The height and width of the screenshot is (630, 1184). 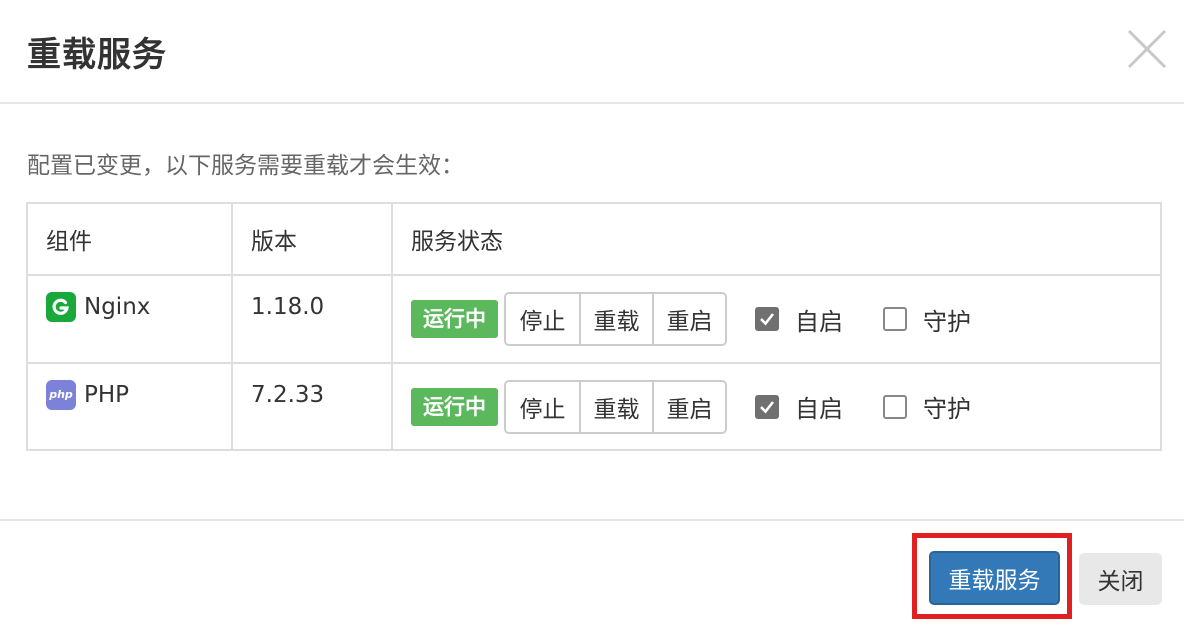 What do you see at coordinates (312, 239) in the screenshot?
I see `header-version: 版本` at bounding box center [312, 239].